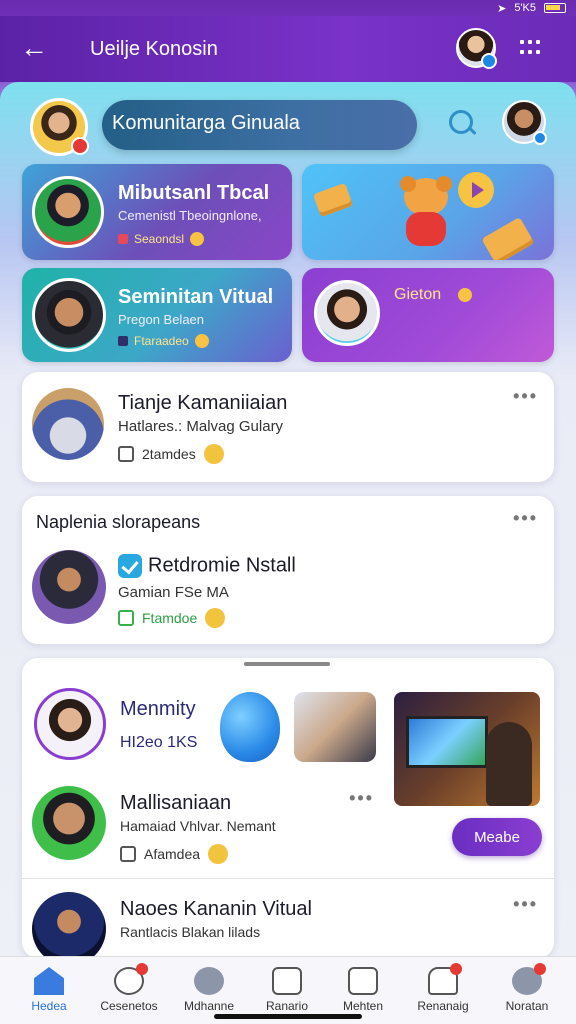  I want to click on status-icons: ➤ 5'K5, so click(531, 8).